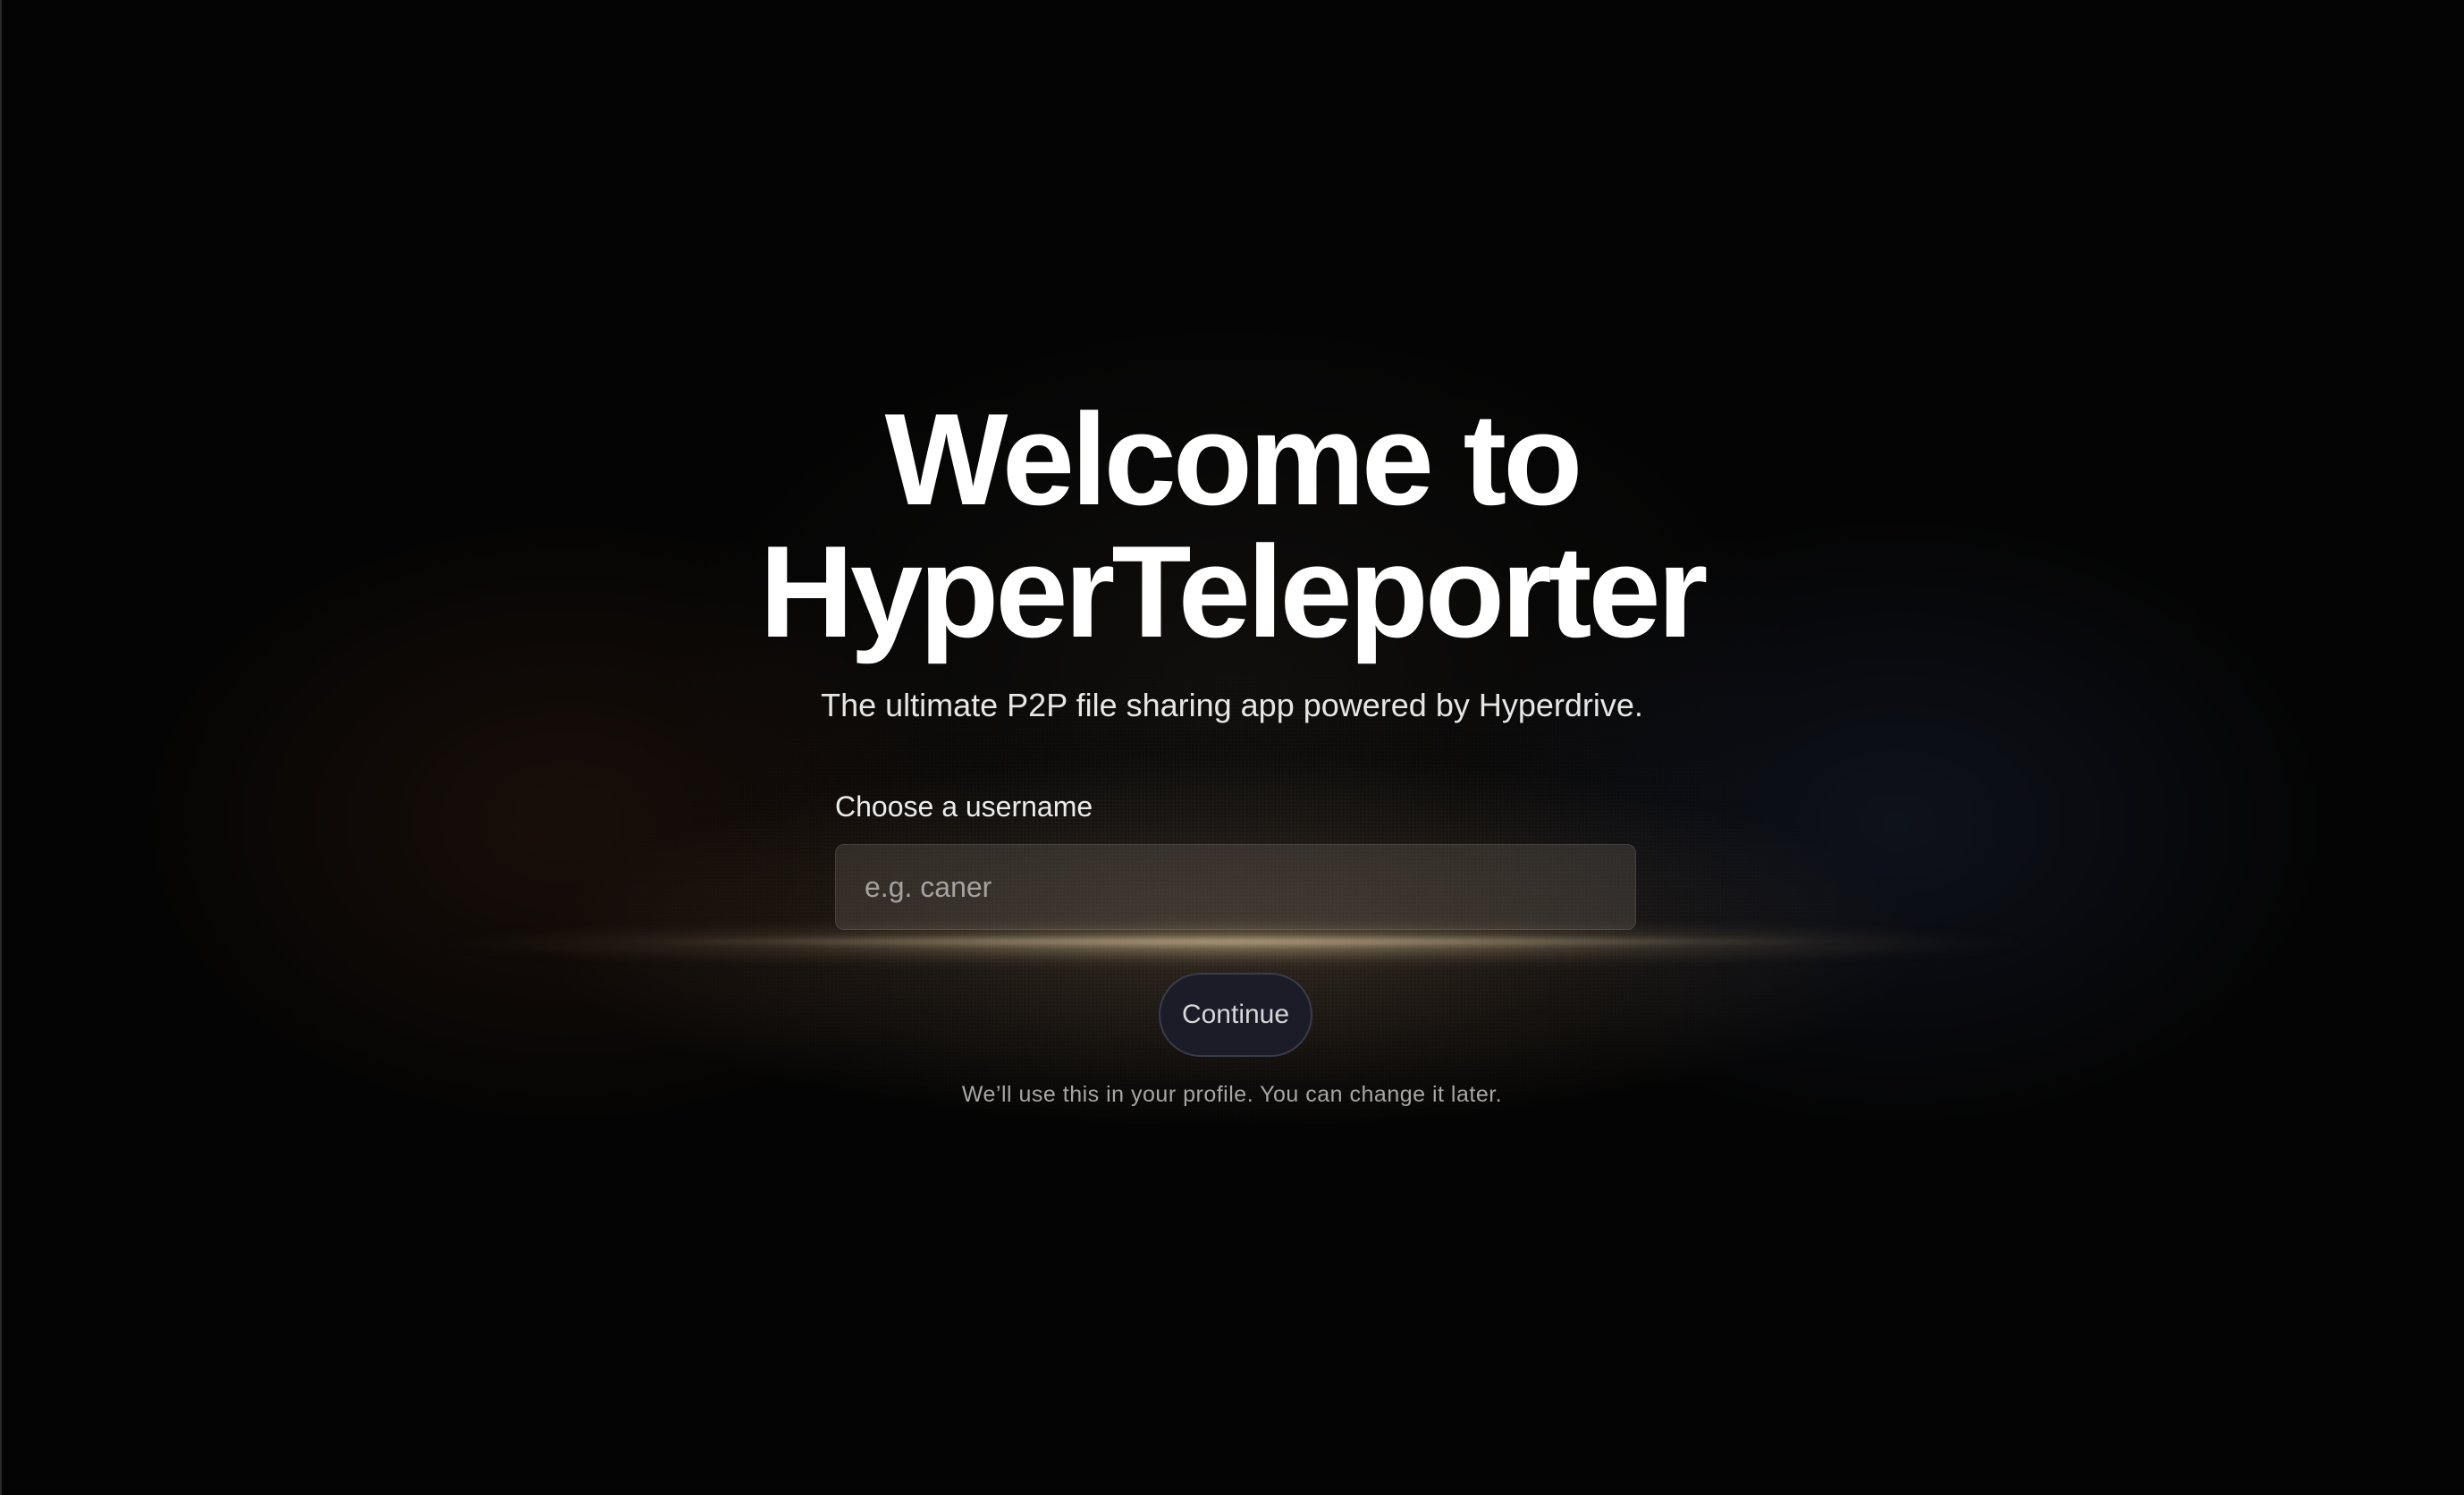  Describe the element at coordinates (1234, 591) in the screenshot. I see `title-line-2: HyperTeleporter` at that location.